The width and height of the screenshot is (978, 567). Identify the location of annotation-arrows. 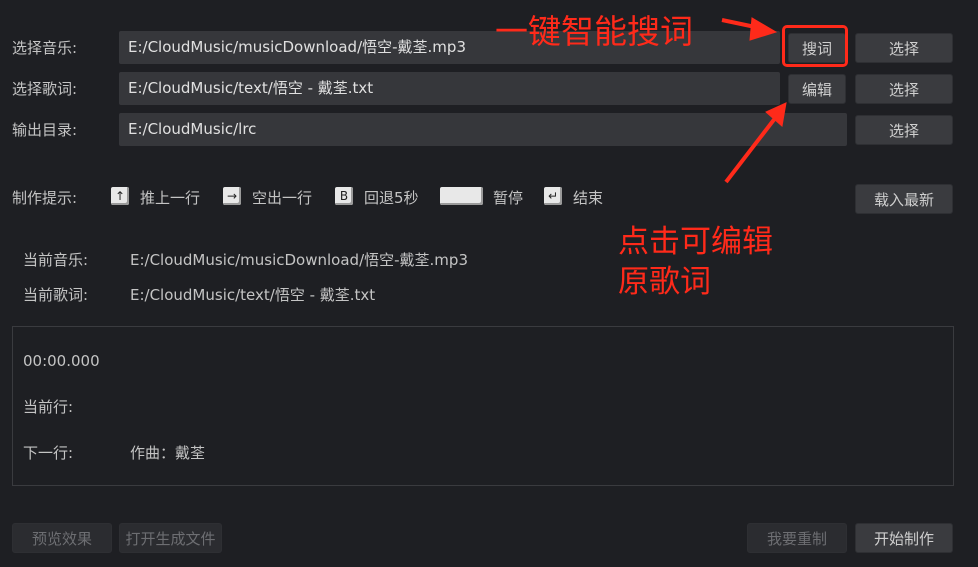
(754, 100).